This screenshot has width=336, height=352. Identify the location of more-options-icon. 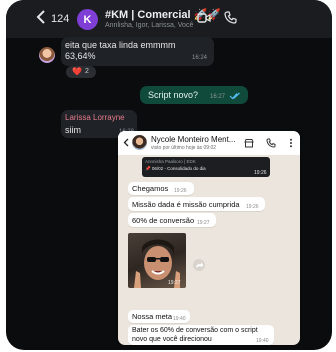
(291, 143).